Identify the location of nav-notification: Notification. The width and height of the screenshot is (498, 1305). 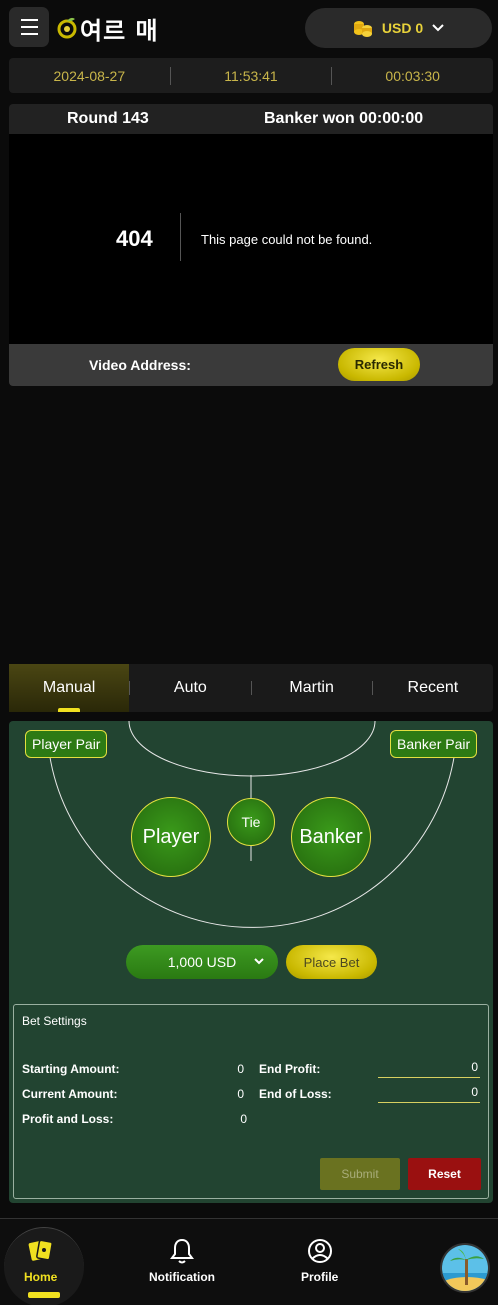
(182, 1260).